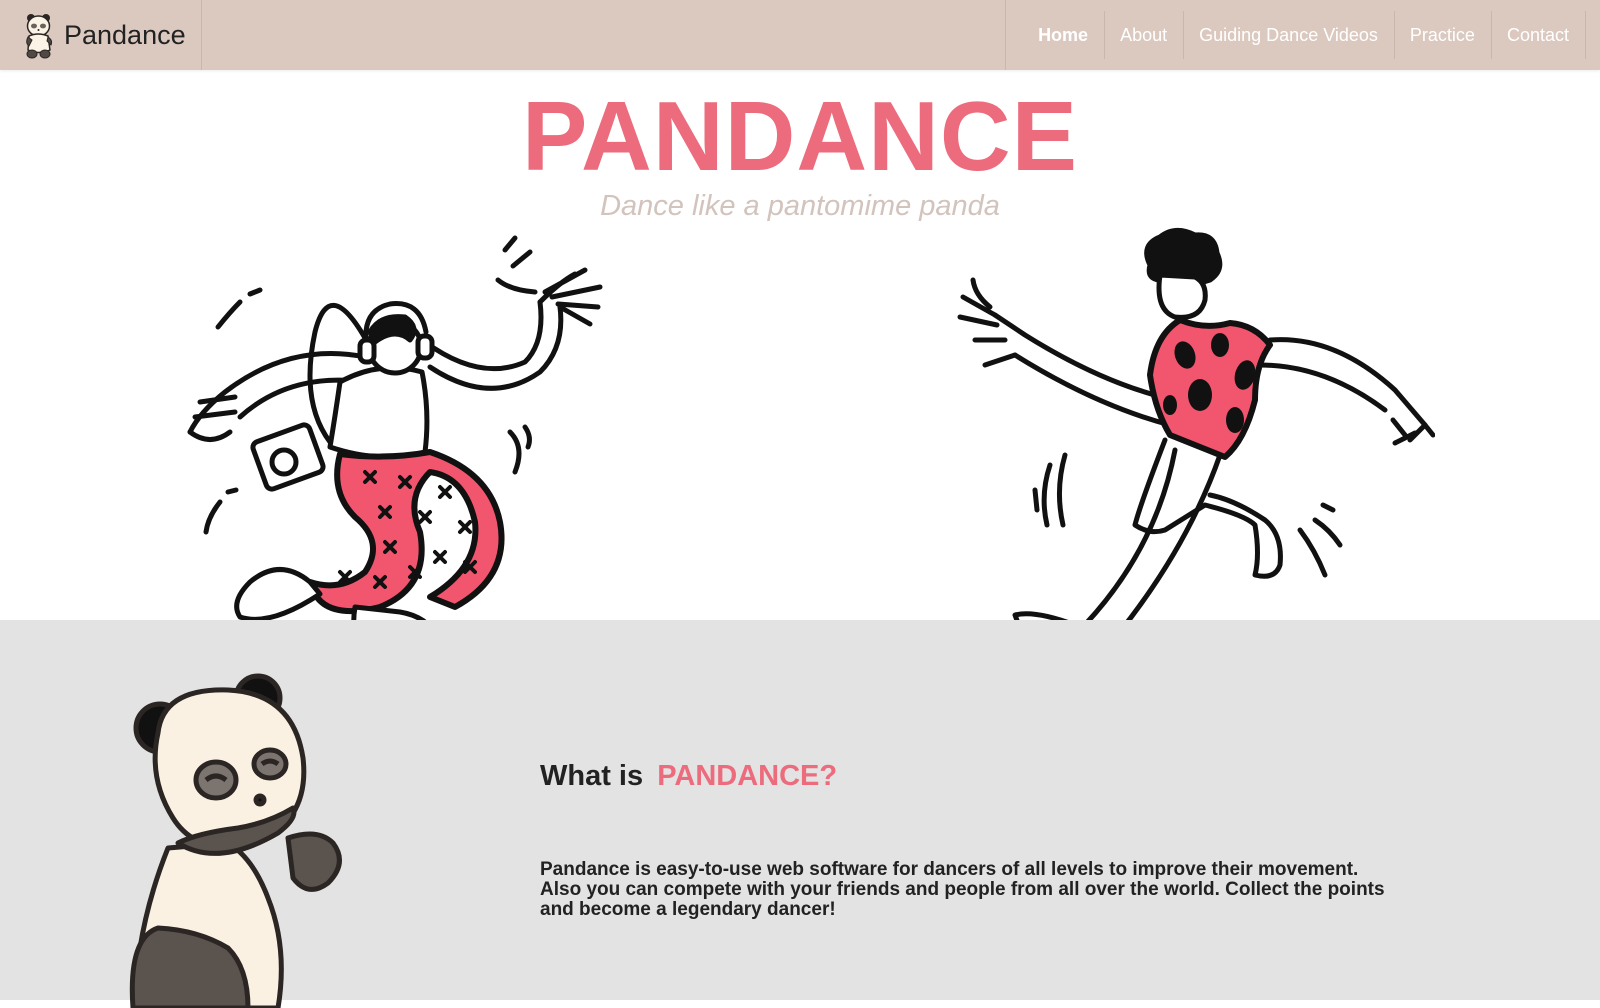 The width and height of the screenshot is (1600, 1008). What do you see at coordinates (1442, 35) in the screenshot?
I see `nav-practice: Practice` at bounding box center [1442, 35].